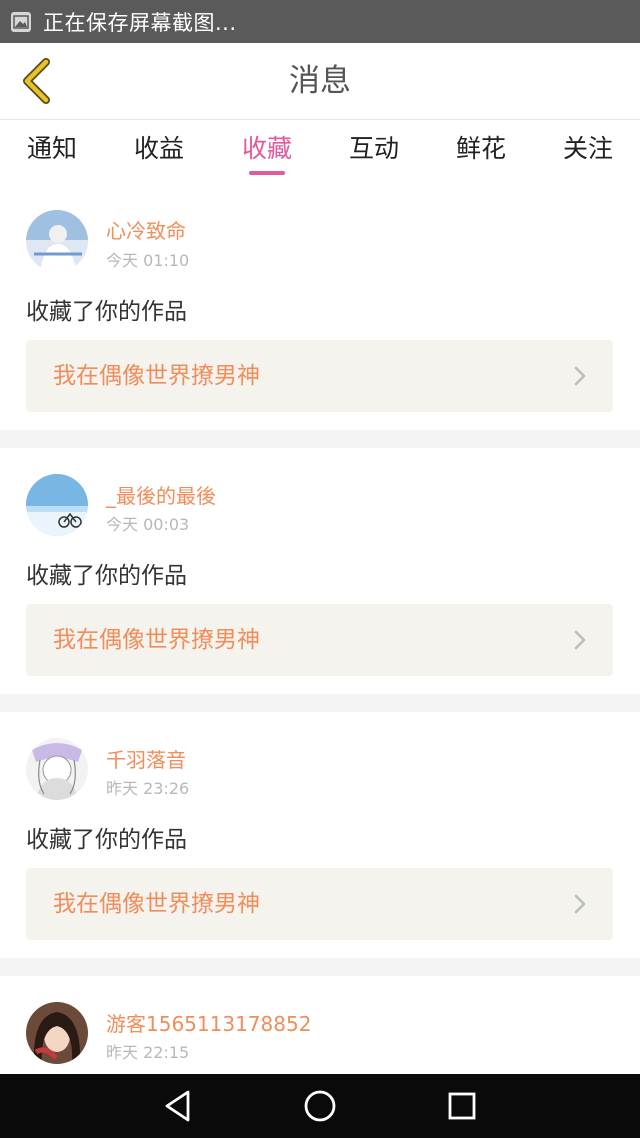  I want to click on username: 千羽落音, so click(146, 758).